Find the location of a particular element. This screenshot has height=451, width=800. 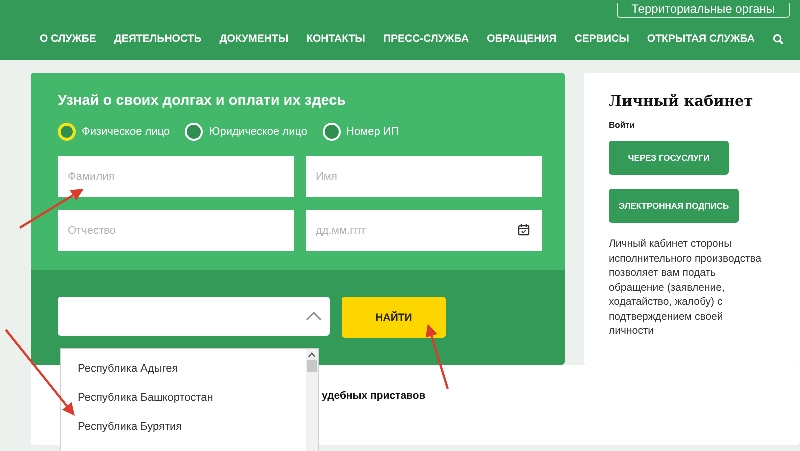

form-title: Узнай о своих долгах и оплати их здесь is located at coordinates (203, 101).